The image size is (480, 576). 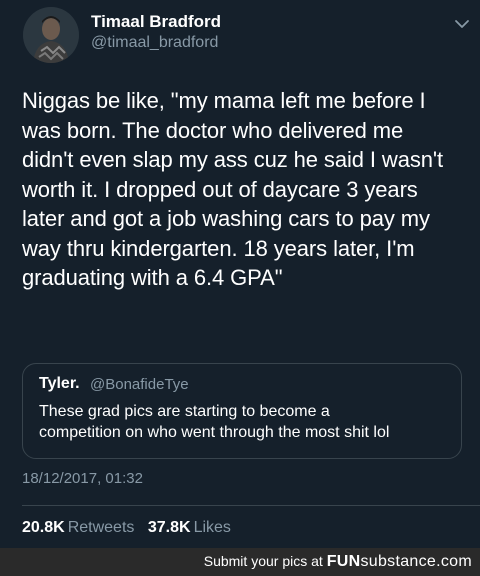 I want to click on retweets-stat: 20.8K Retweets, so click(x=78, y=527).